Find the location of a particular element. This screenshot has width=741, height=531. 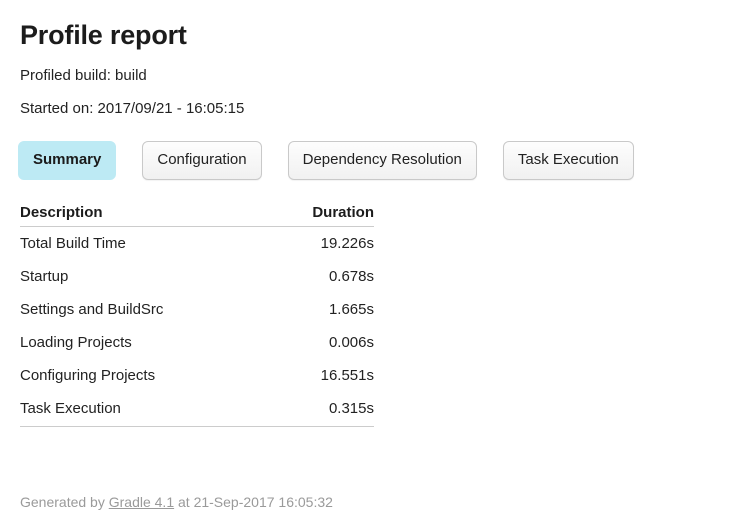

cell-description: Loading Projects is located at coordinates (76, 342).